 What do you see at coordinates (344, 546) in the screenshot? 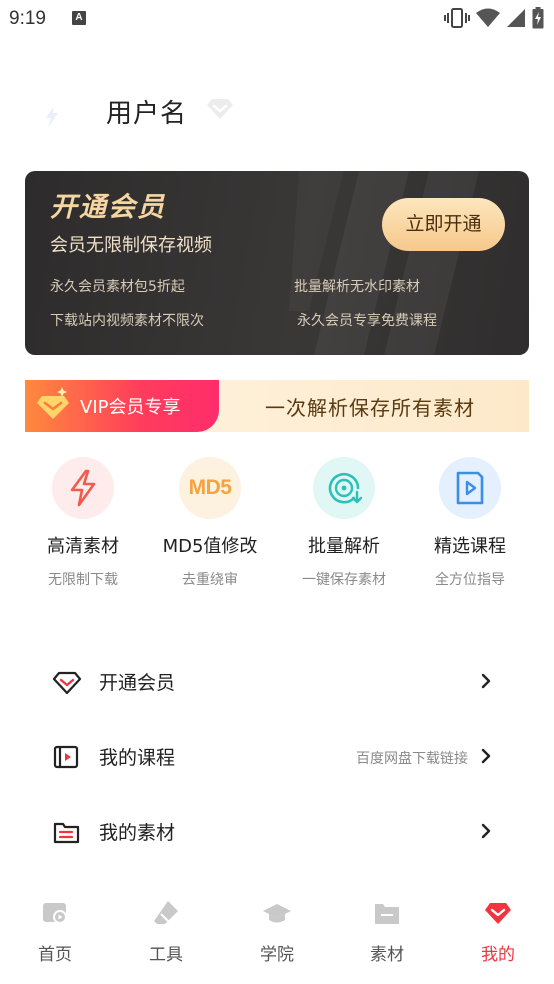
I see `feature-title: 批量解析` at bounding box center [344, 546].